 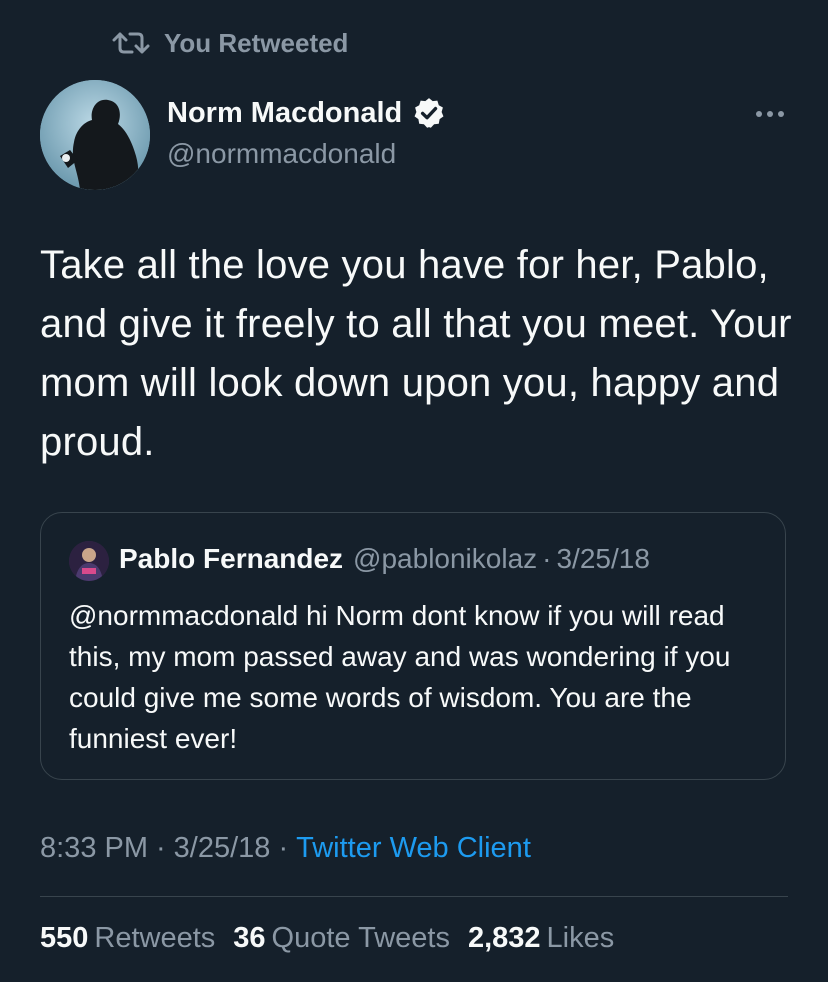 I want to click on client-link: Twitter Web Client, so click(x=413, y=848).